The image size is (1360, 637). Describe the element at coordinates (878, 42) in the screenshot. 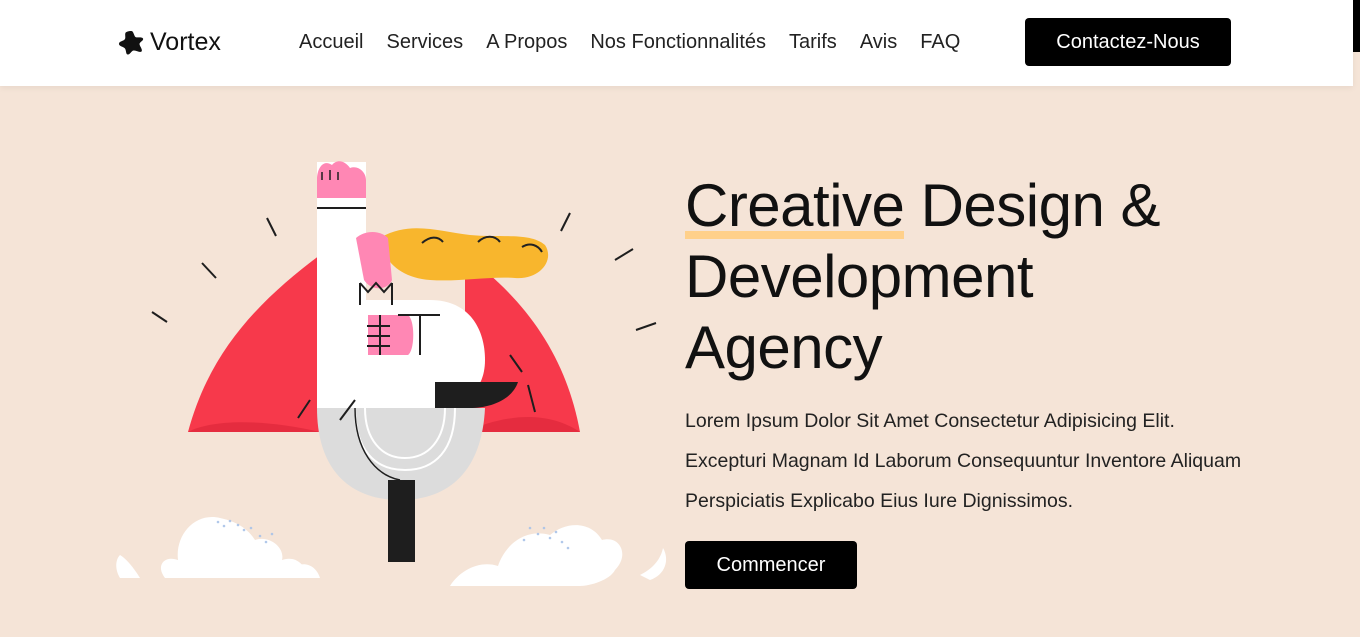

I see `nav-link-avis: Avis` at that location.